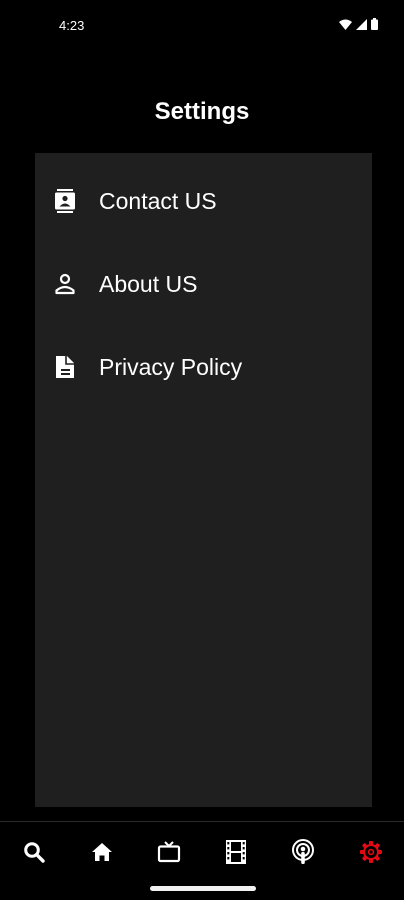  I want to click on nav-home-button, so click(102, 854).